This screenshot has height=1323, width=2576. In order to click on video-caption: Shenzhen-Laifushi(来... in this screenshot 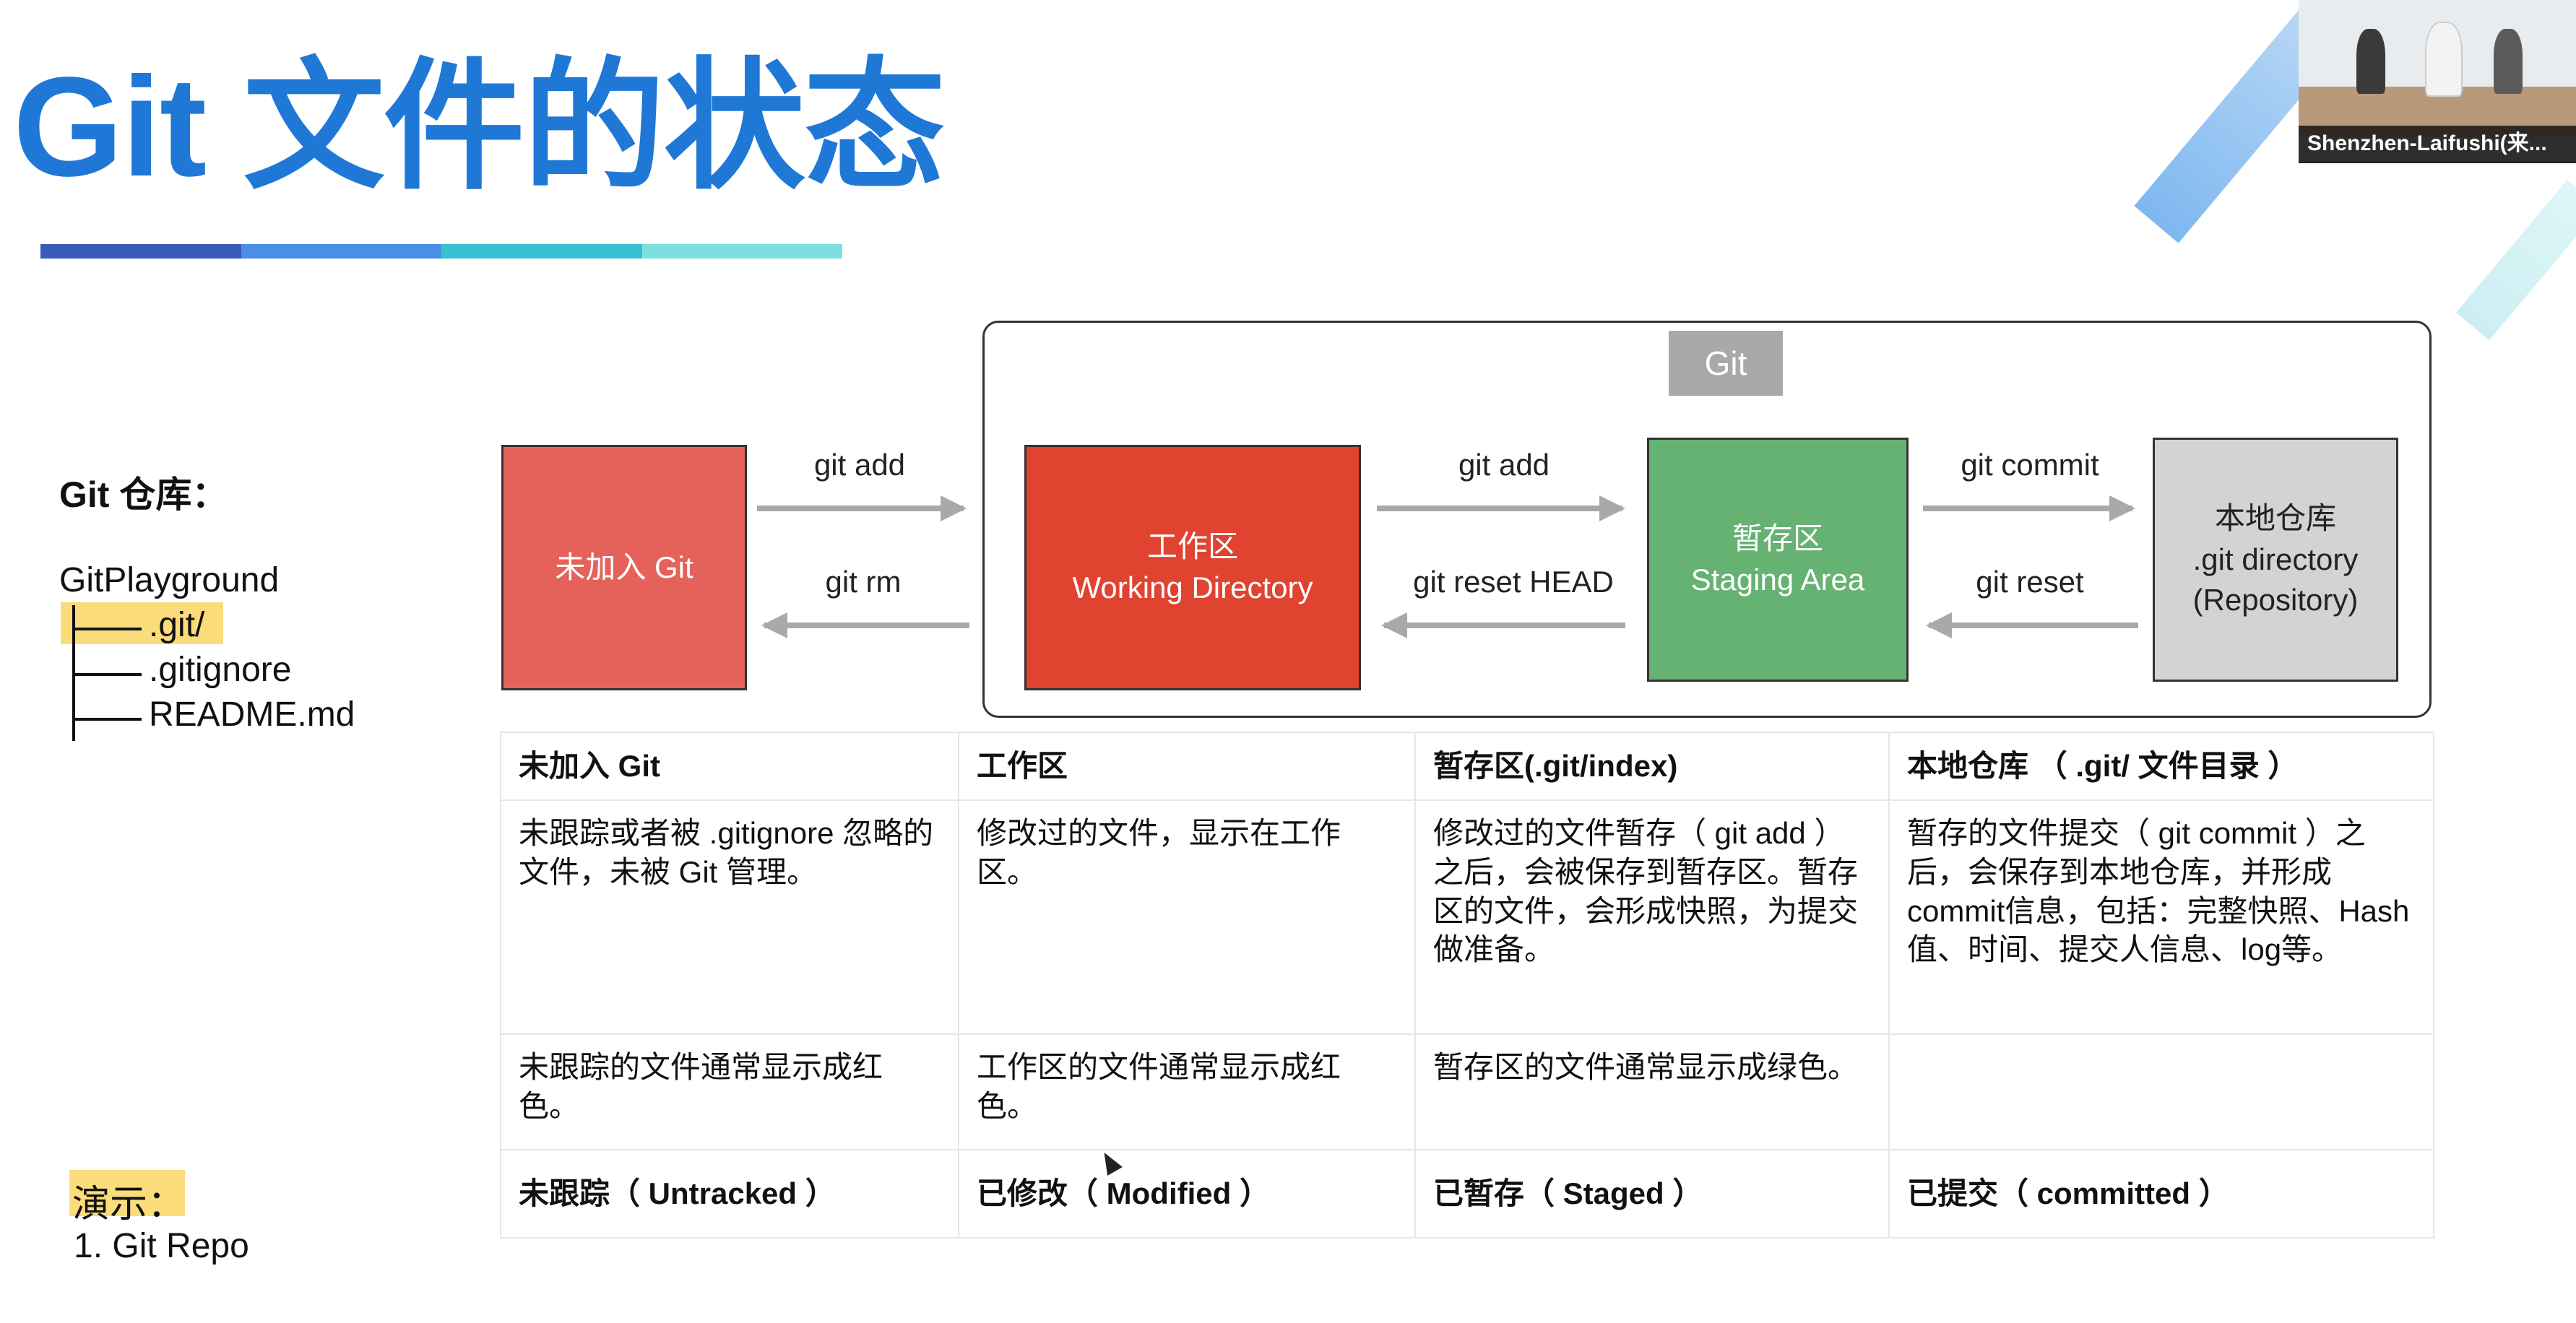, I will do `click(2437, 144)`.